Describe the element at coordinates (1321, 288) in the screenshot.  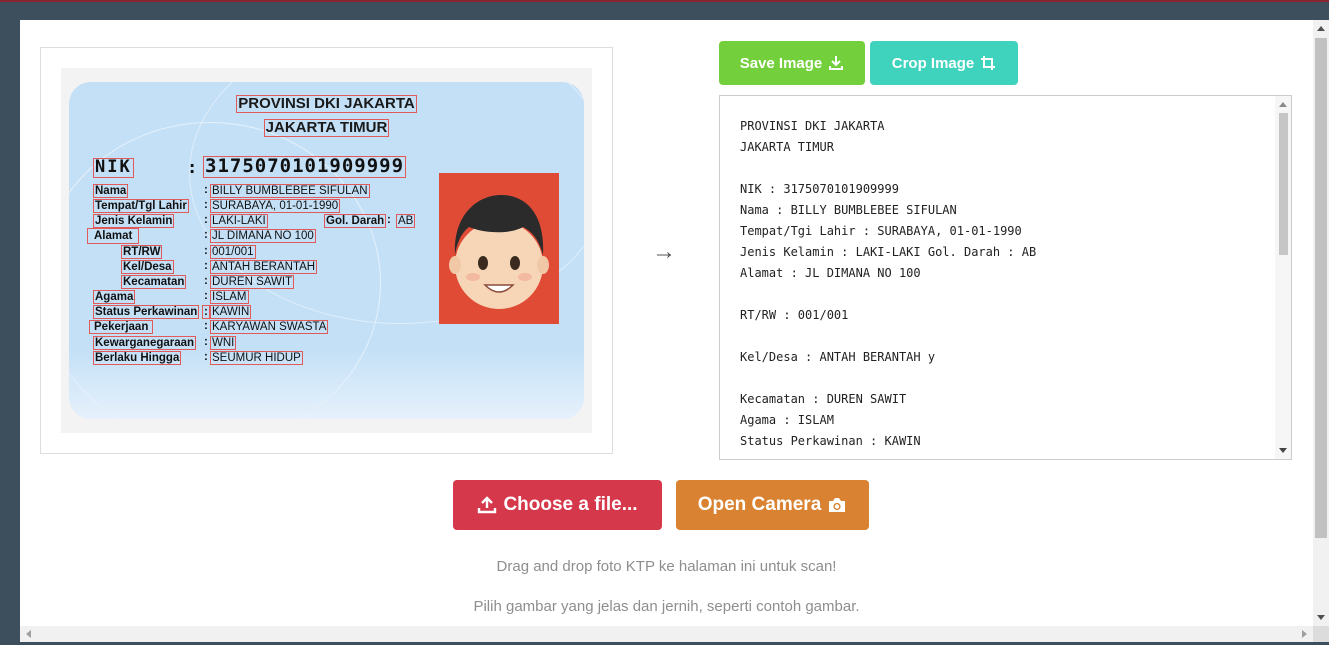
I see `page-scrollbar-thumb` at that location.